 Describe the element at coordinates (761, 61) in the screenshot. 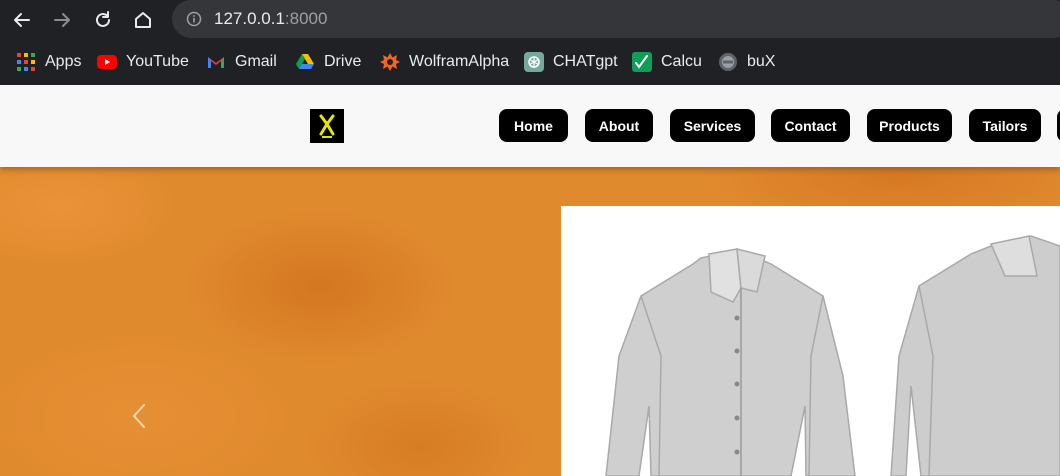

I see `bookmark-label: buX` at that location.